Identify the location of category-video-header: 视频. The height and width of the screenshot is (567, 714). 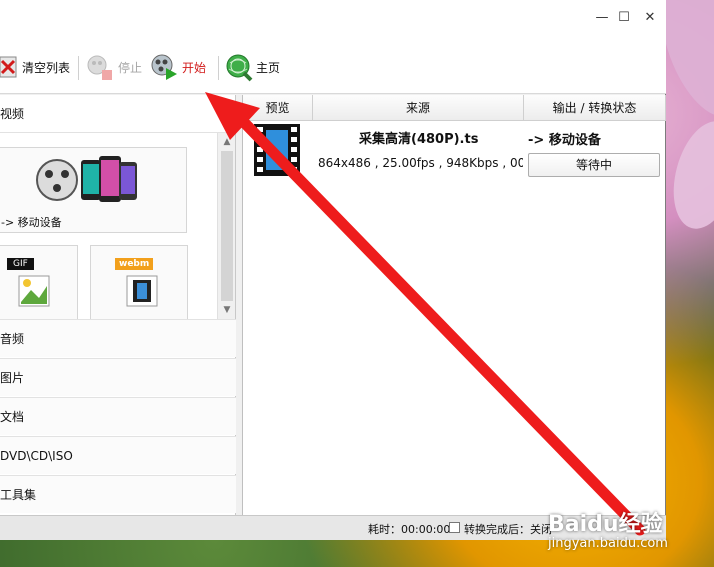
(118, 114).